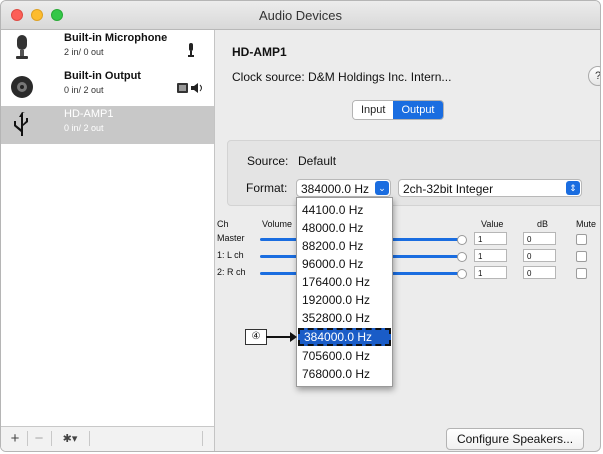  What do you see at coordinates (39, 439) in the screenshot?
I see `remove-device-button: −` at bounding box center [39, 439].